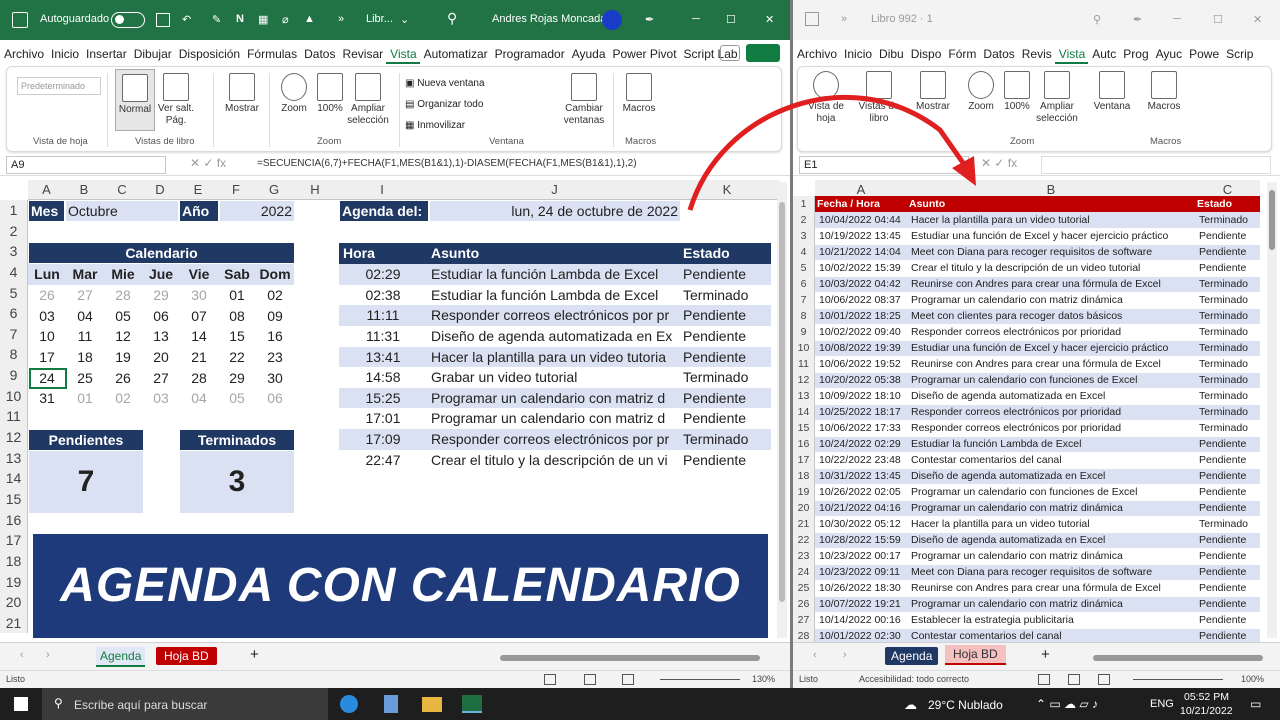  Describe the element at coordinates (1206, 697) in the screenshot. I see `clock-time: 05:52 PM` at that location.